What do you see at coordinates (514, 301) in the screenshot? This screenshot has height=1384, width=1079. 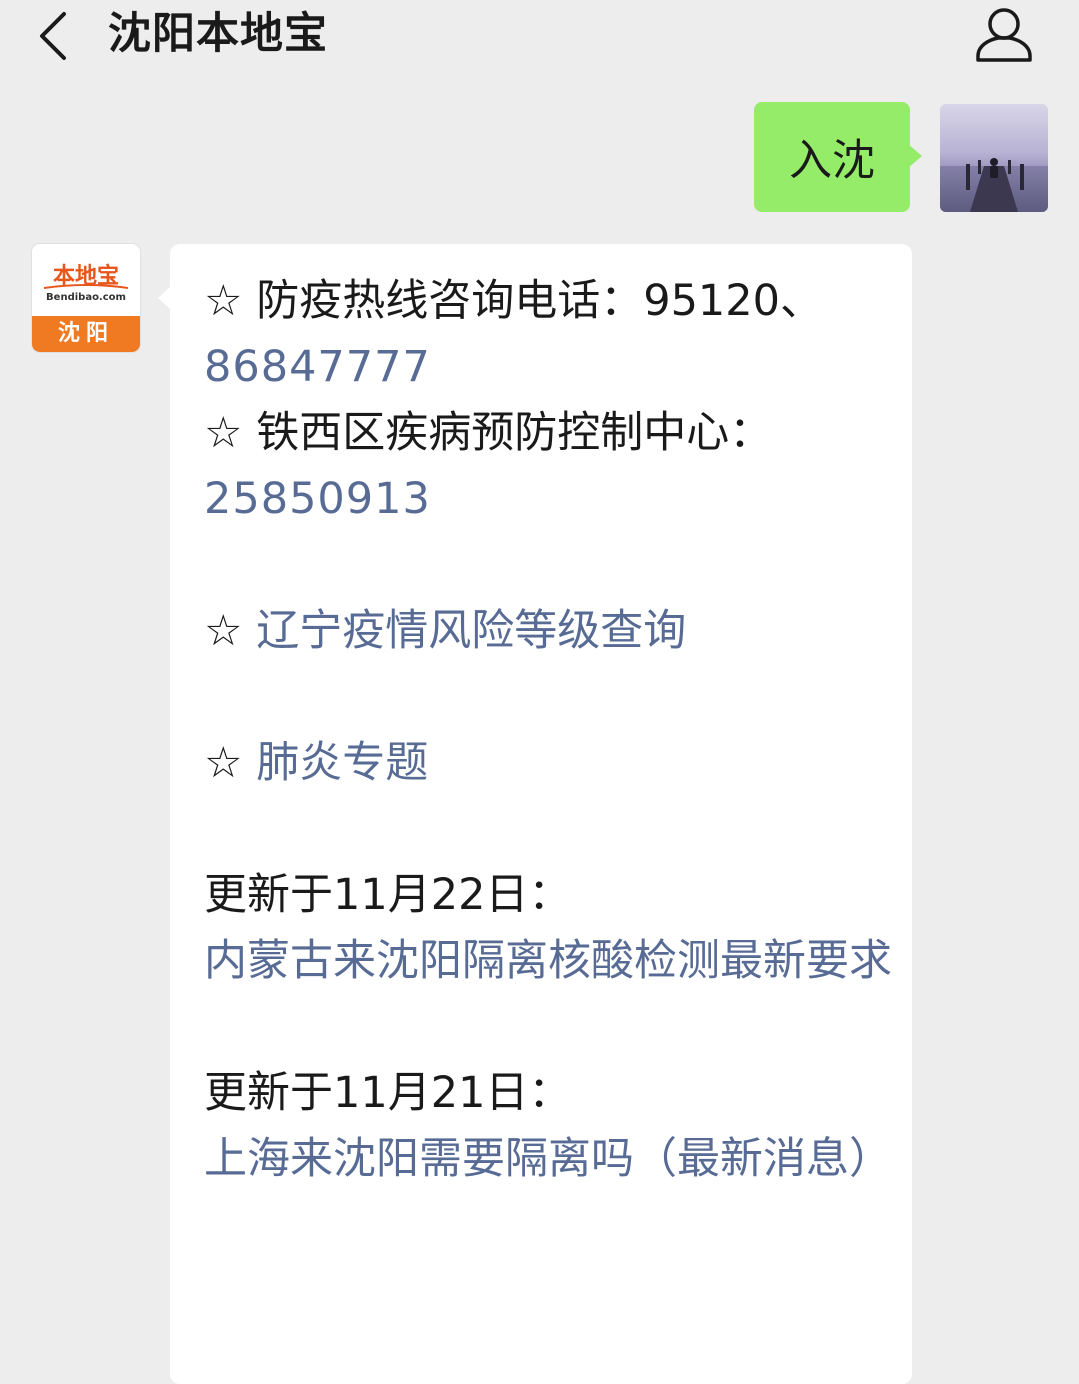 I see `hotline-label: ☆ 防疫热线咨询电话：95120、` at bounding box center [514, 301].